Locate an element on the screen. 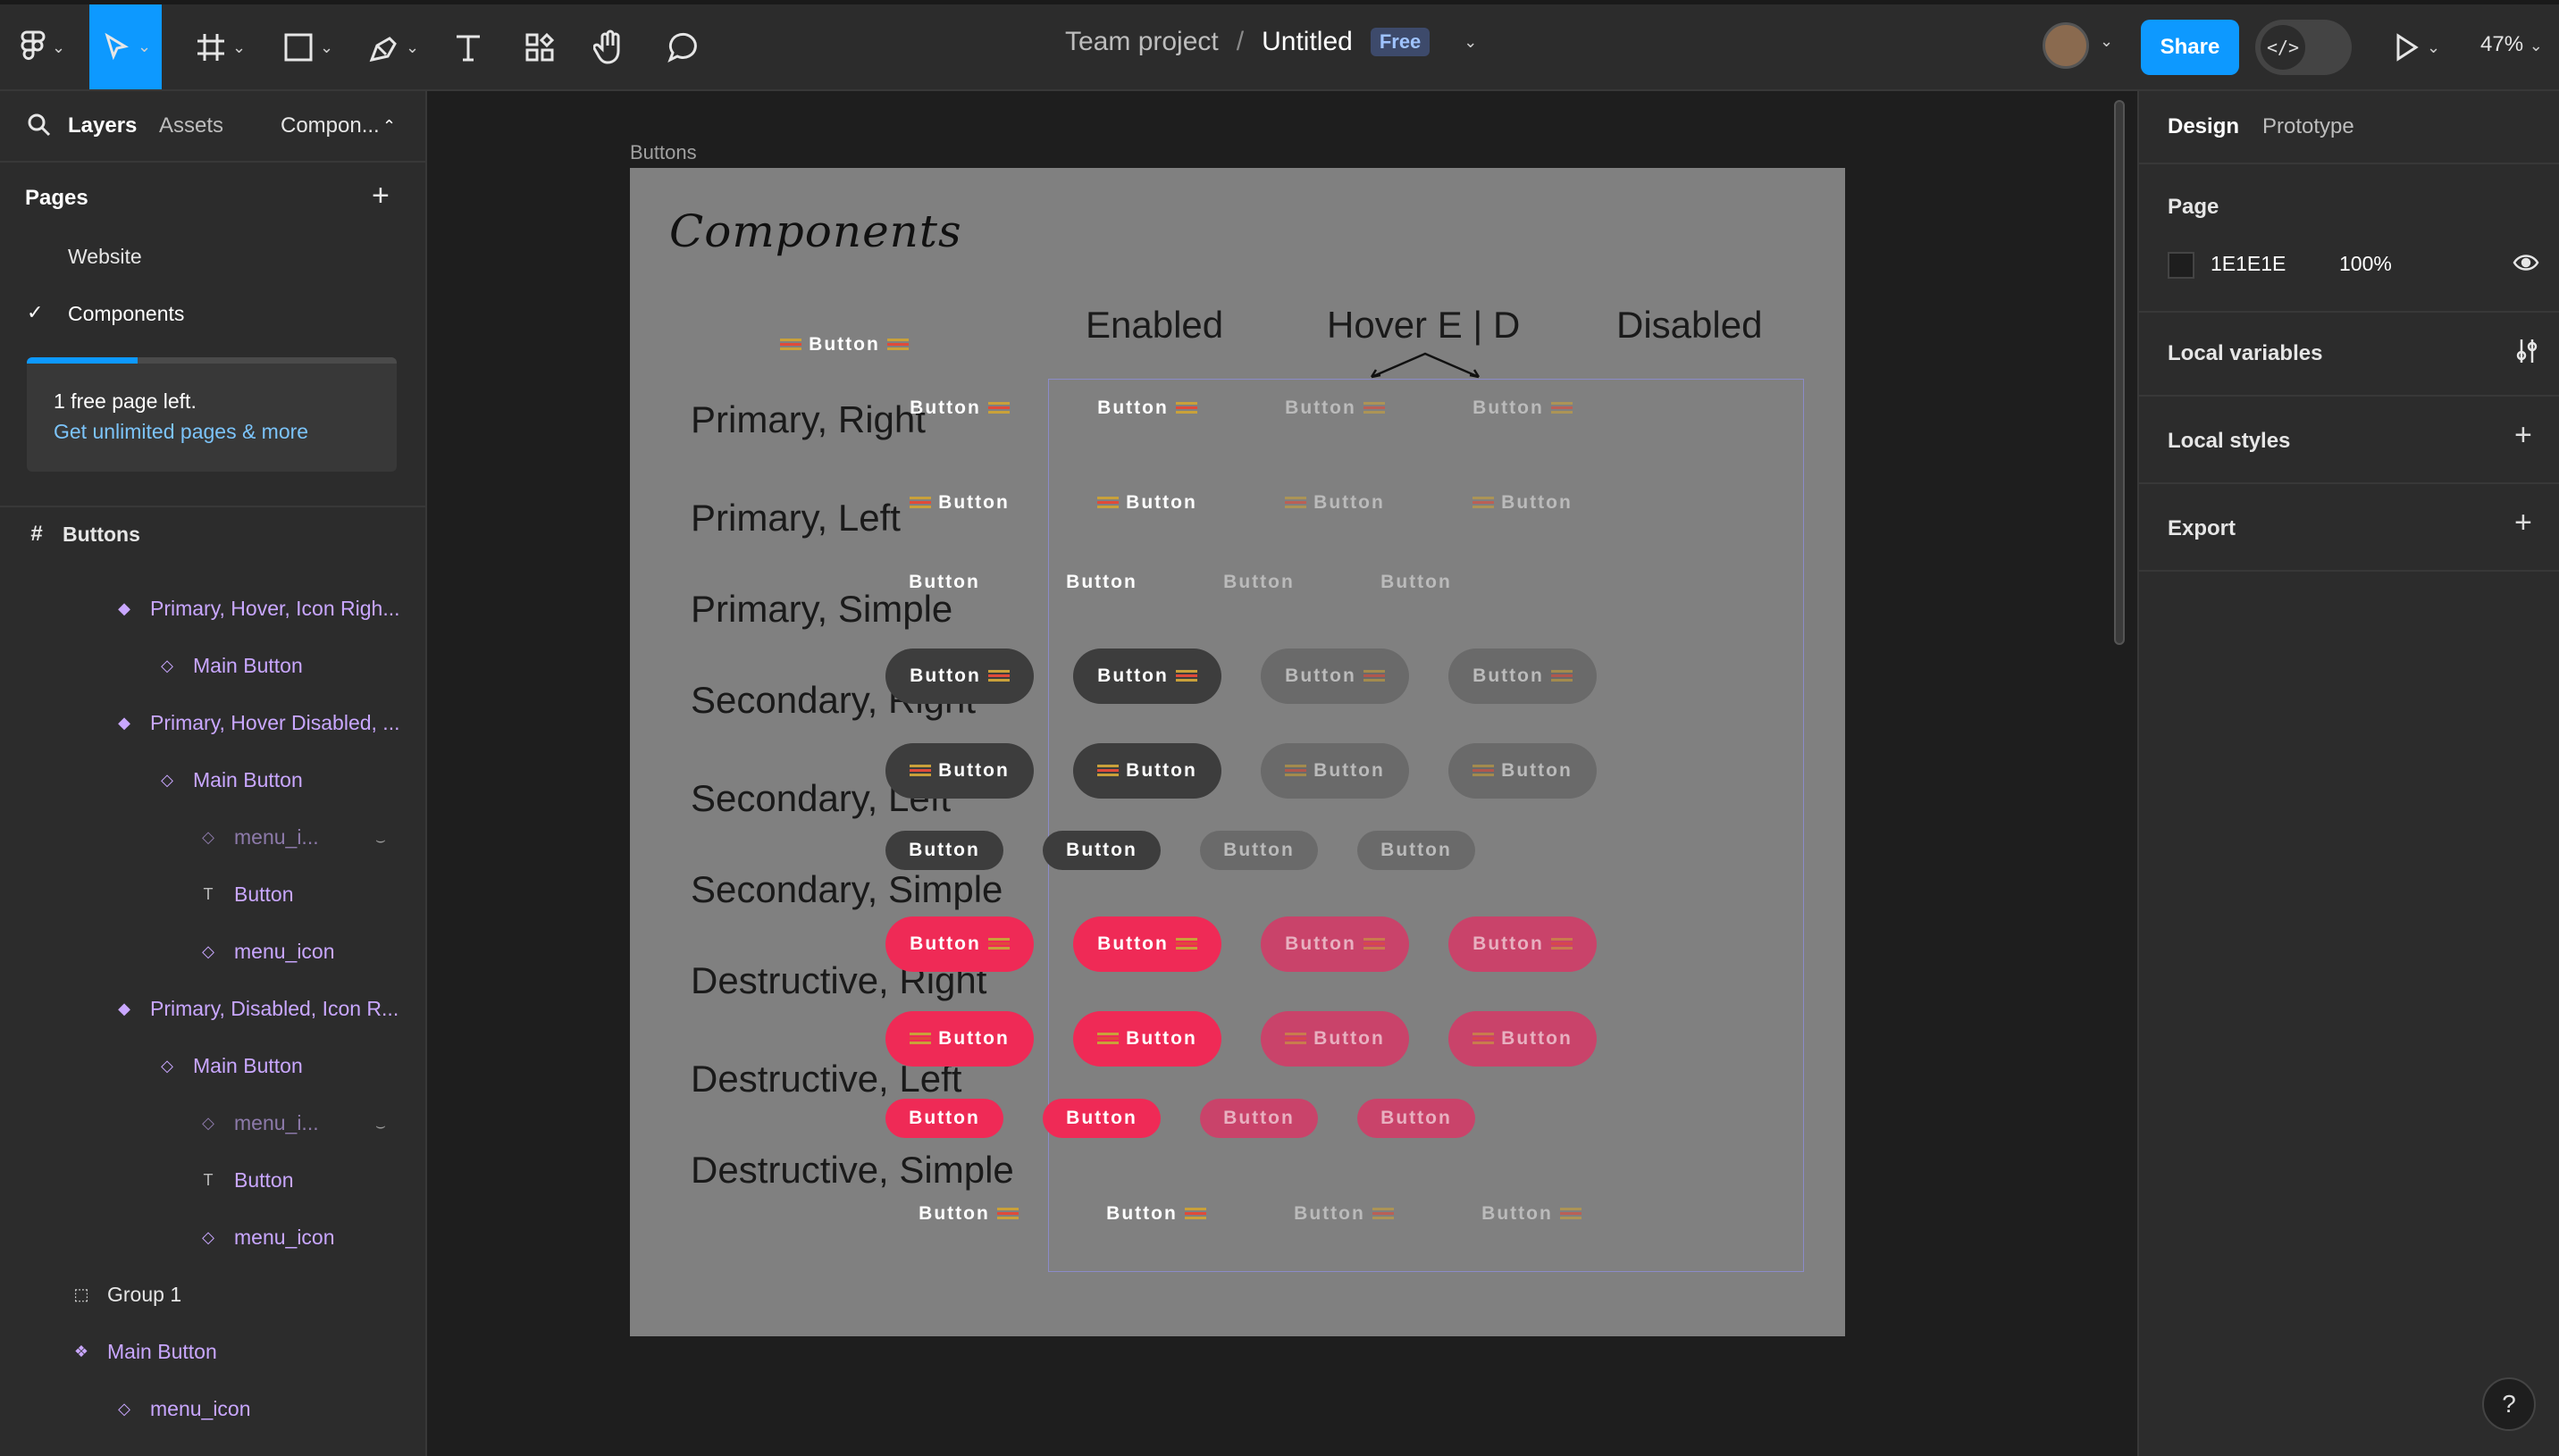 This screenshot has width=2559, height=1456. add-style-icon: + is located at coordinates (2523, 435).